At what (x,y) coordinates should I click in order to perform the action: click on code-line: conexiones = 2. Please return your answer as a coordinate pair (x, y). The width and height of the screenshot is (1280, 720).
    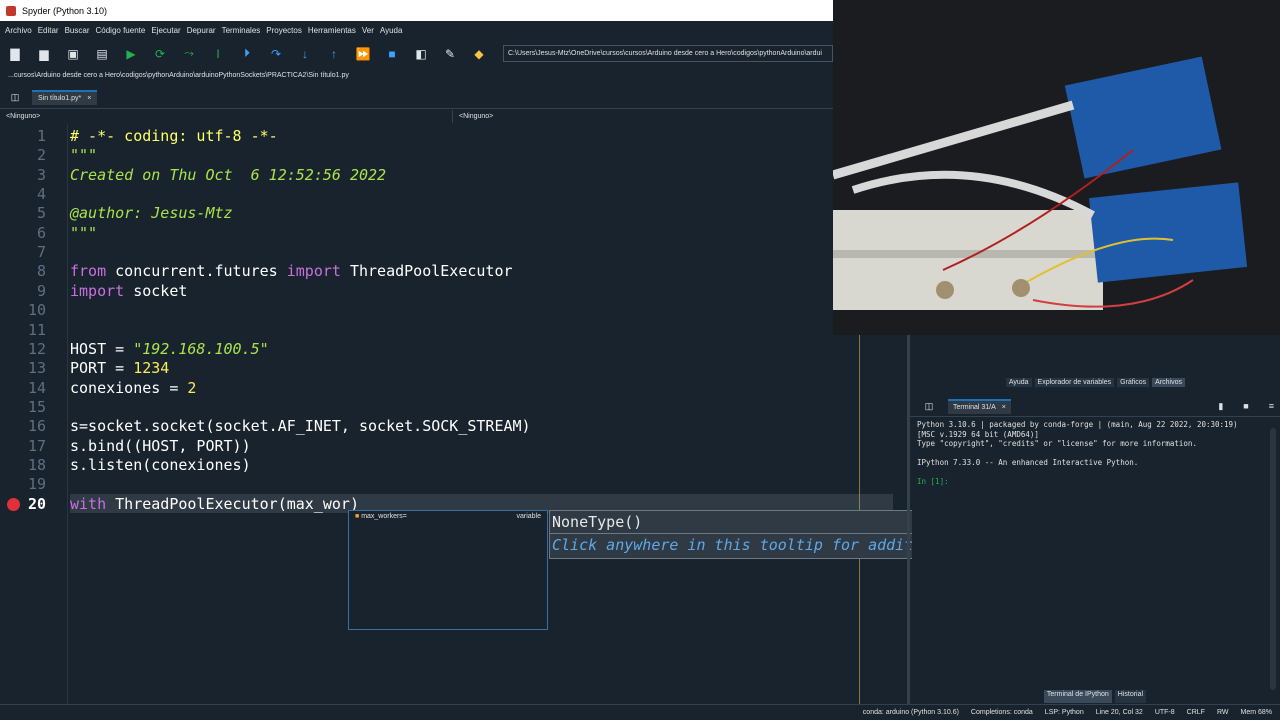
    Looking at the image, I should click on (133, 388).